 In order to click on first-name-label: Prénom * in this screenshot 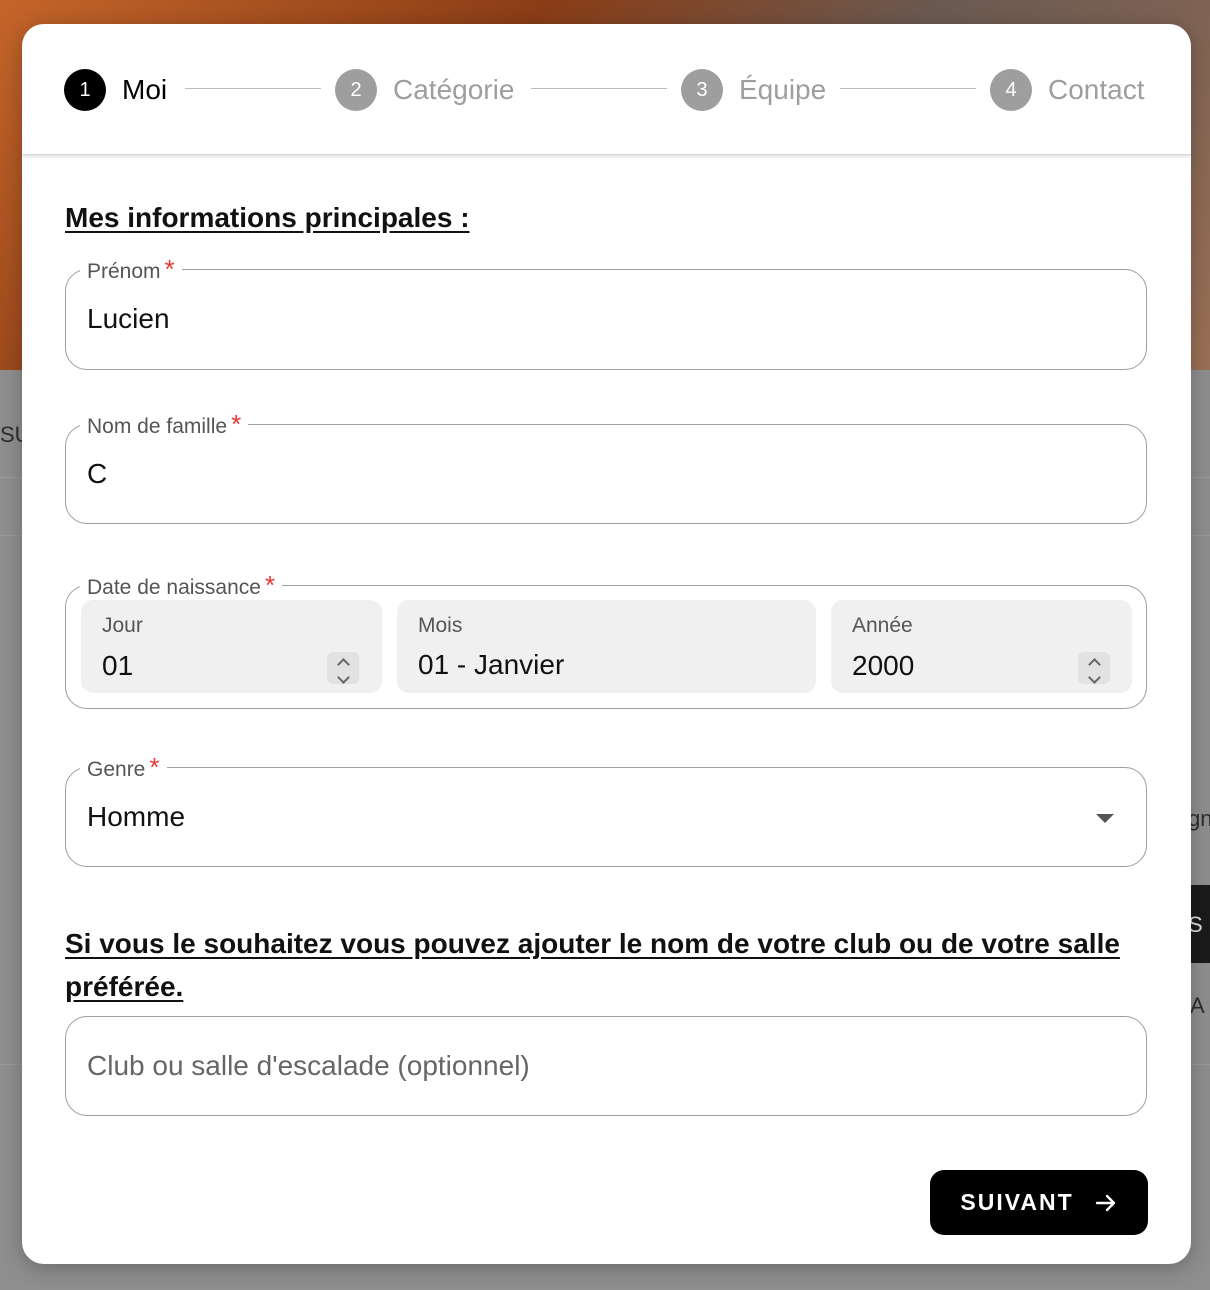, I will do `click(131, 270)`.